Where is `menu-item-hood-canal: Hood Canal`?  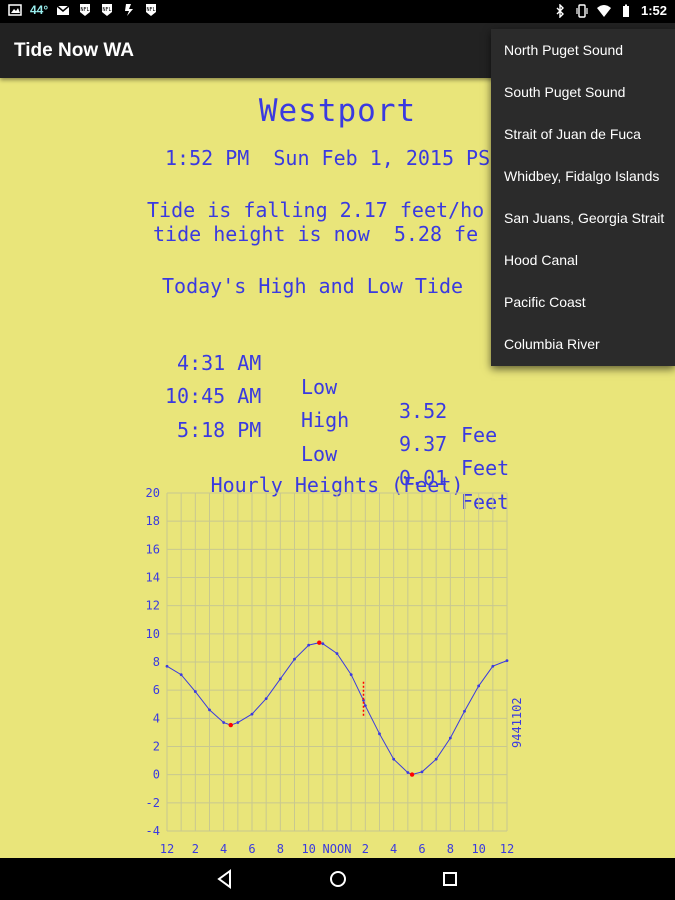 menu-item-hood-canal: Hood Canal is located at coordinates (583, 260).